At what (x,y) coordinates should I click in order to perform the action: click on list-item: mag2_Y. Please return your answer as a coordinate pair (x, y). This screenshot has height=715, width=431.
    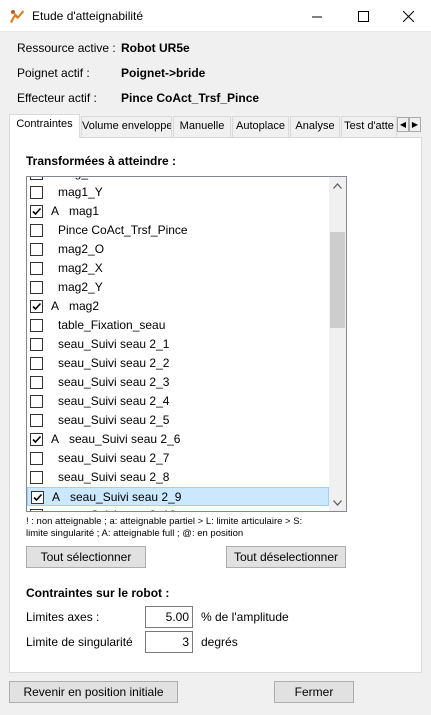
    Looking at the image, I should click on (178, 287).